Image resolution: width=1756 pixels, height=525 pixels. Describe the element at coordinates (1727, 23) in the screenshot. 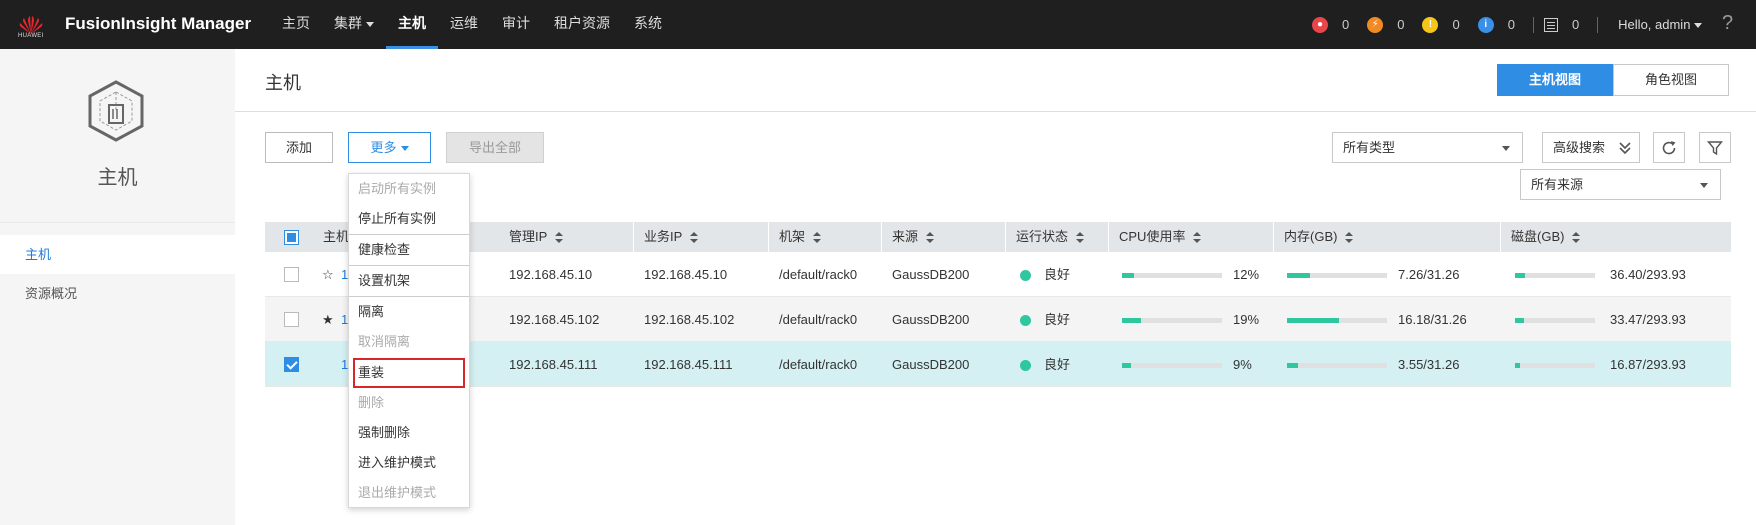

I see `help-icon: ?` at that location.